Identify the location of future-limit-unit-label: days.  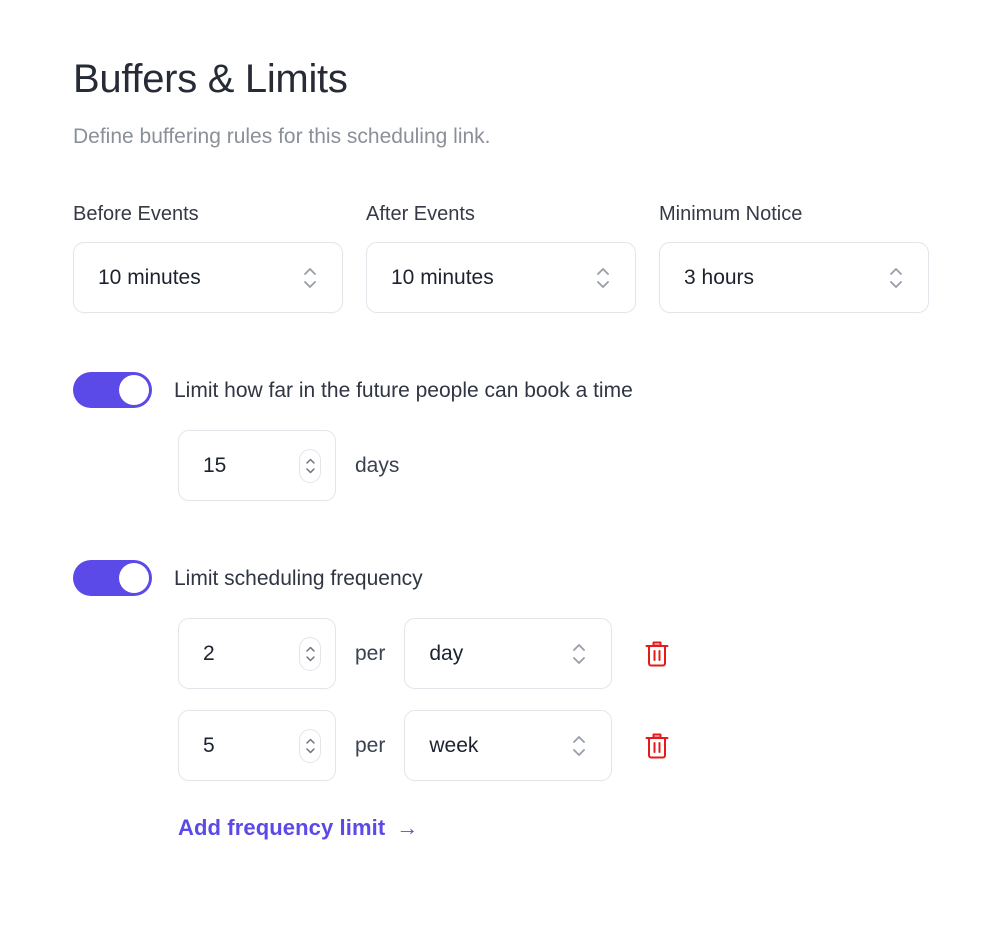
(377, 465).